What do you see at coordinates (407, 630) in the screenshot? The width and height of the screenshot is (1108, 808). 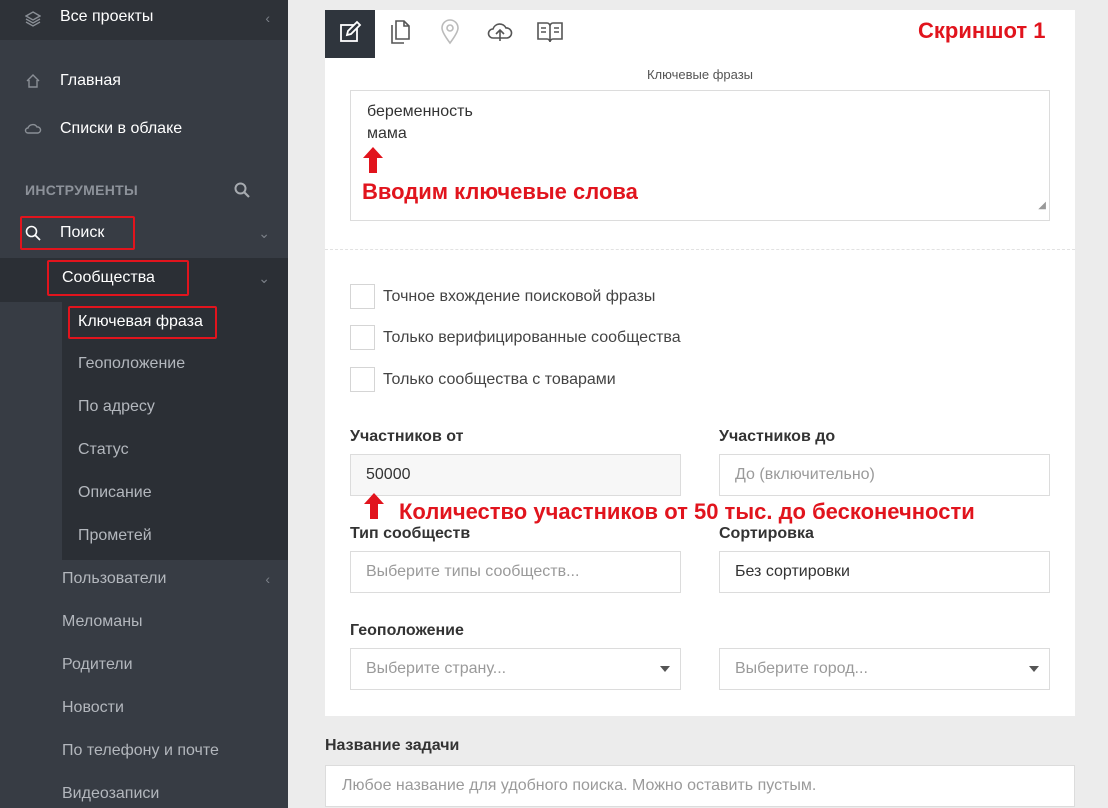 I see `geo-label: Геоположение` at bounding box center [407, 630].